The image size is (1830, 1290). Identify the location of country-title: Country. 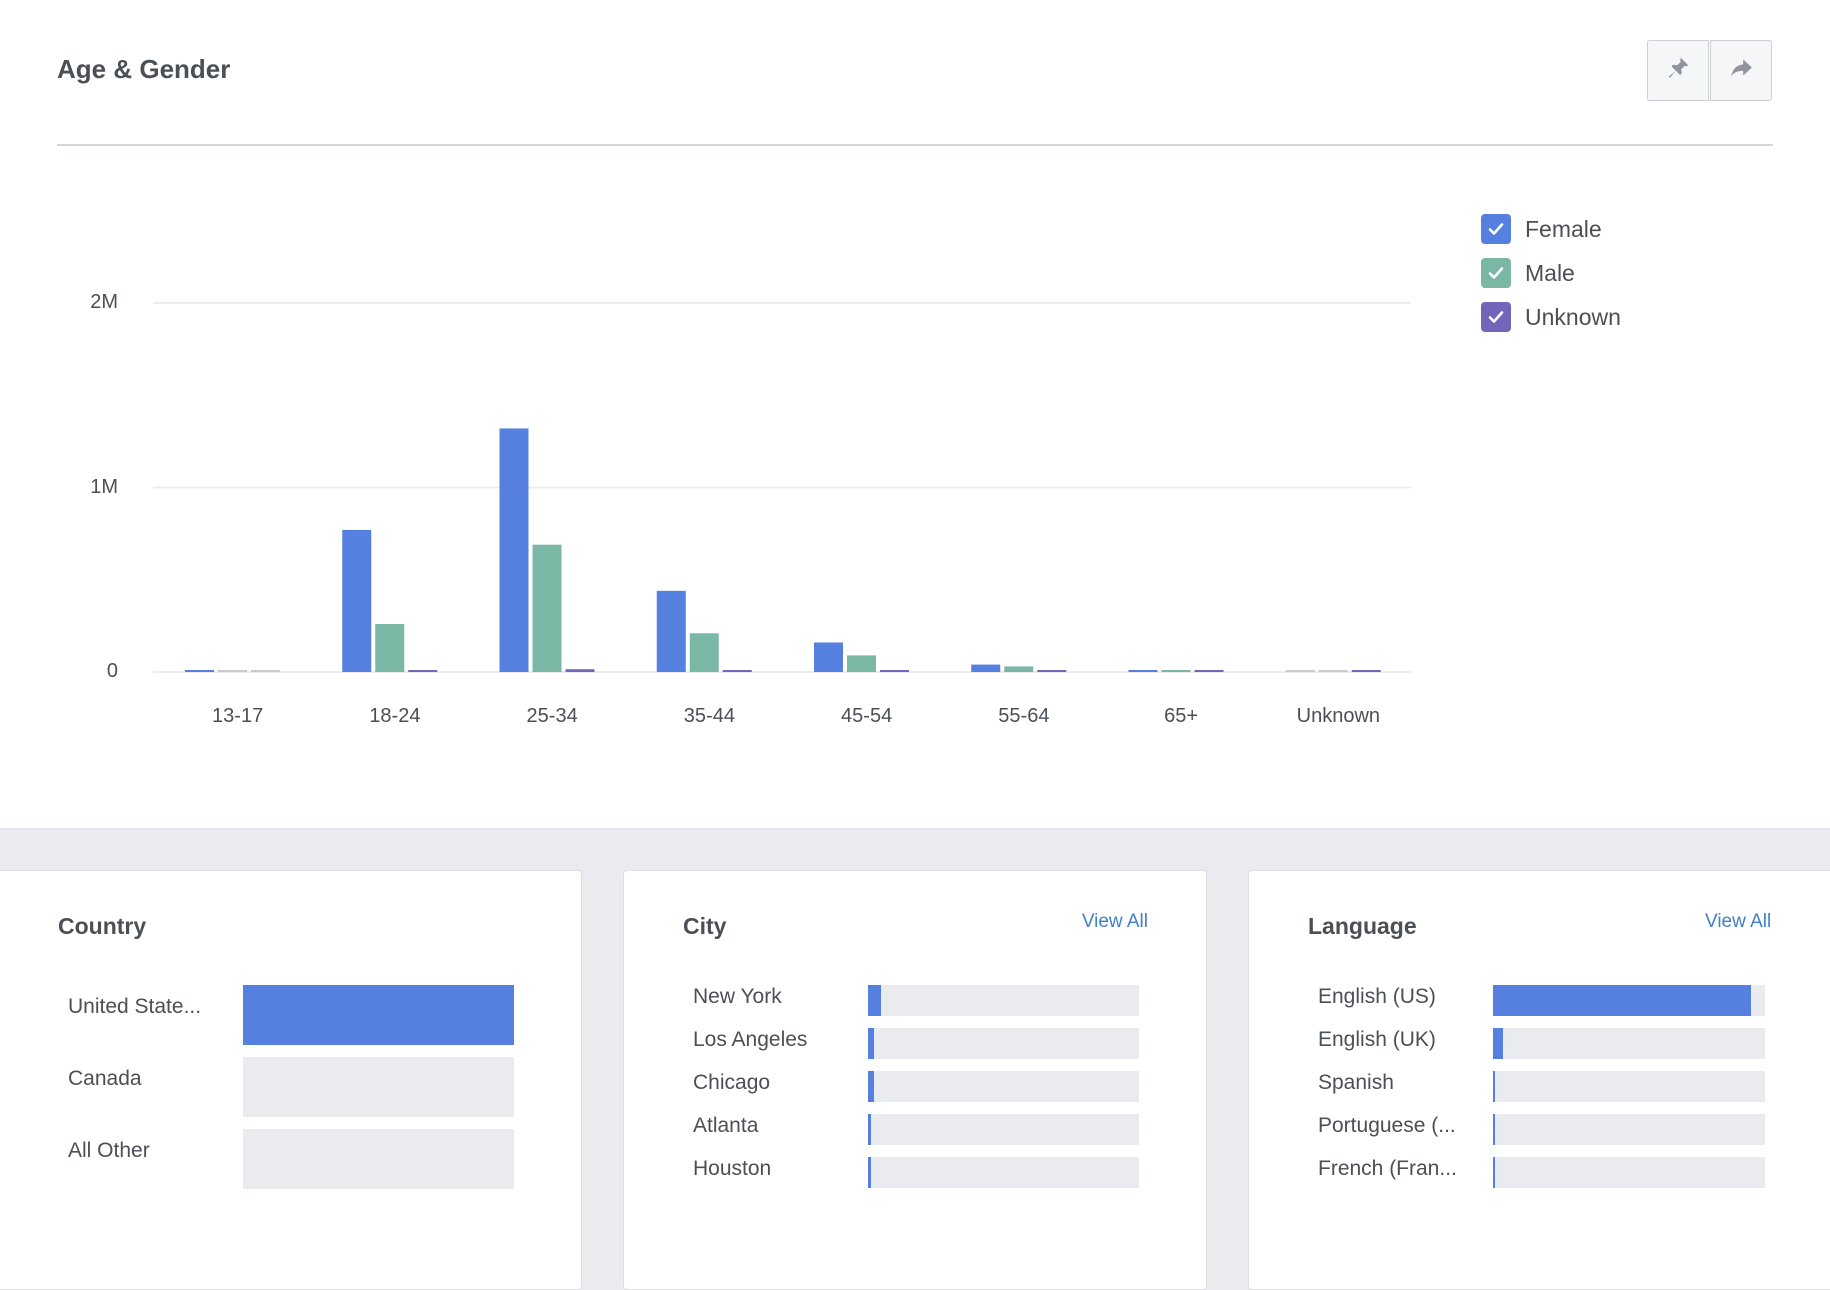
(102, 926).